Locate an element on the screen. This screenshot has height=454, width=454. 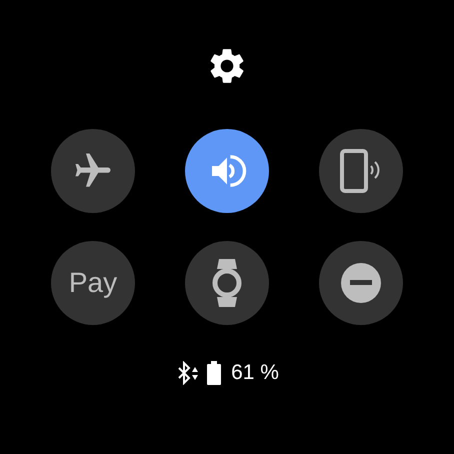
watch-icon is located at coordinates (227, 283).